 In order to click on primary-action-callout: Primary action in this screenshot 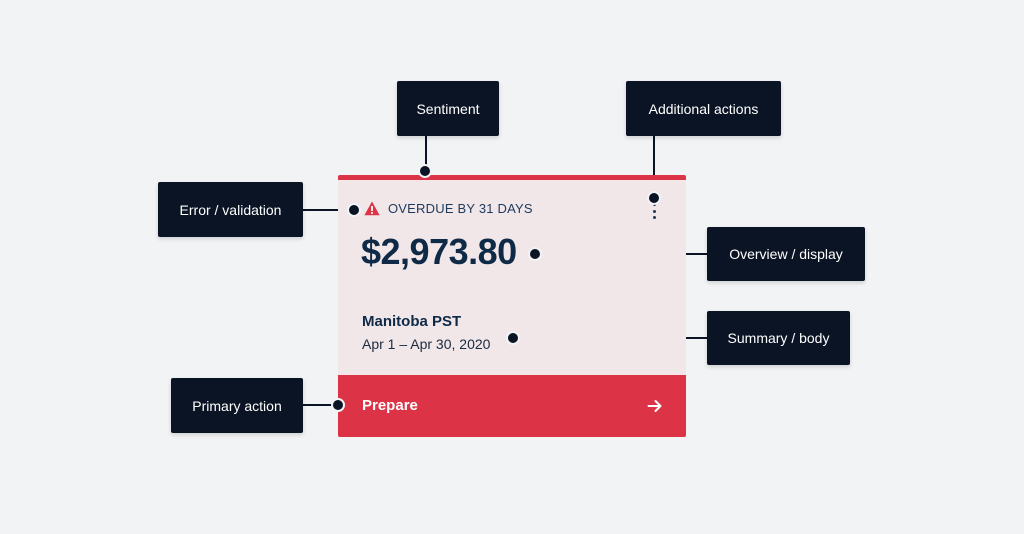, I will do `click(237, 405)`.